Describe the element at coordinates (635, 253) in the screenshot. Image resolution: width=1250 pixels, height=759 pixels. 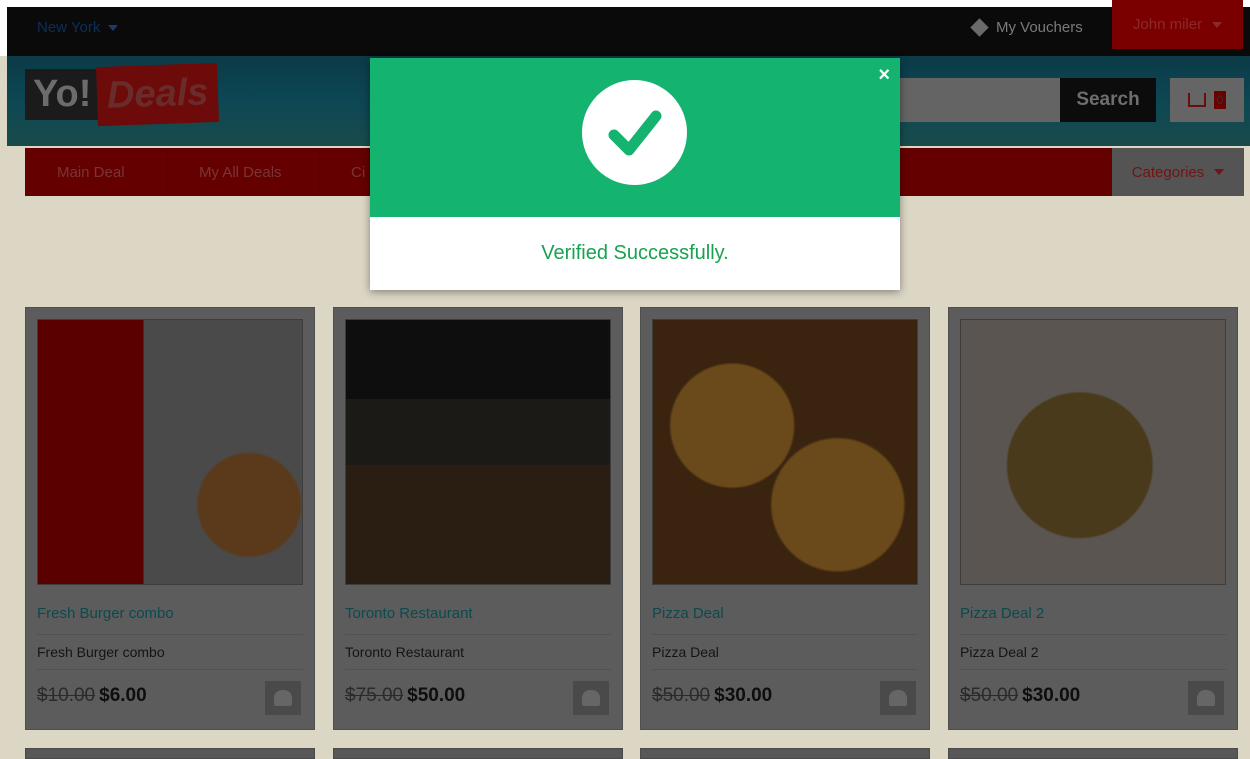
I see `modal-message: Verified Successfully.` at that location.